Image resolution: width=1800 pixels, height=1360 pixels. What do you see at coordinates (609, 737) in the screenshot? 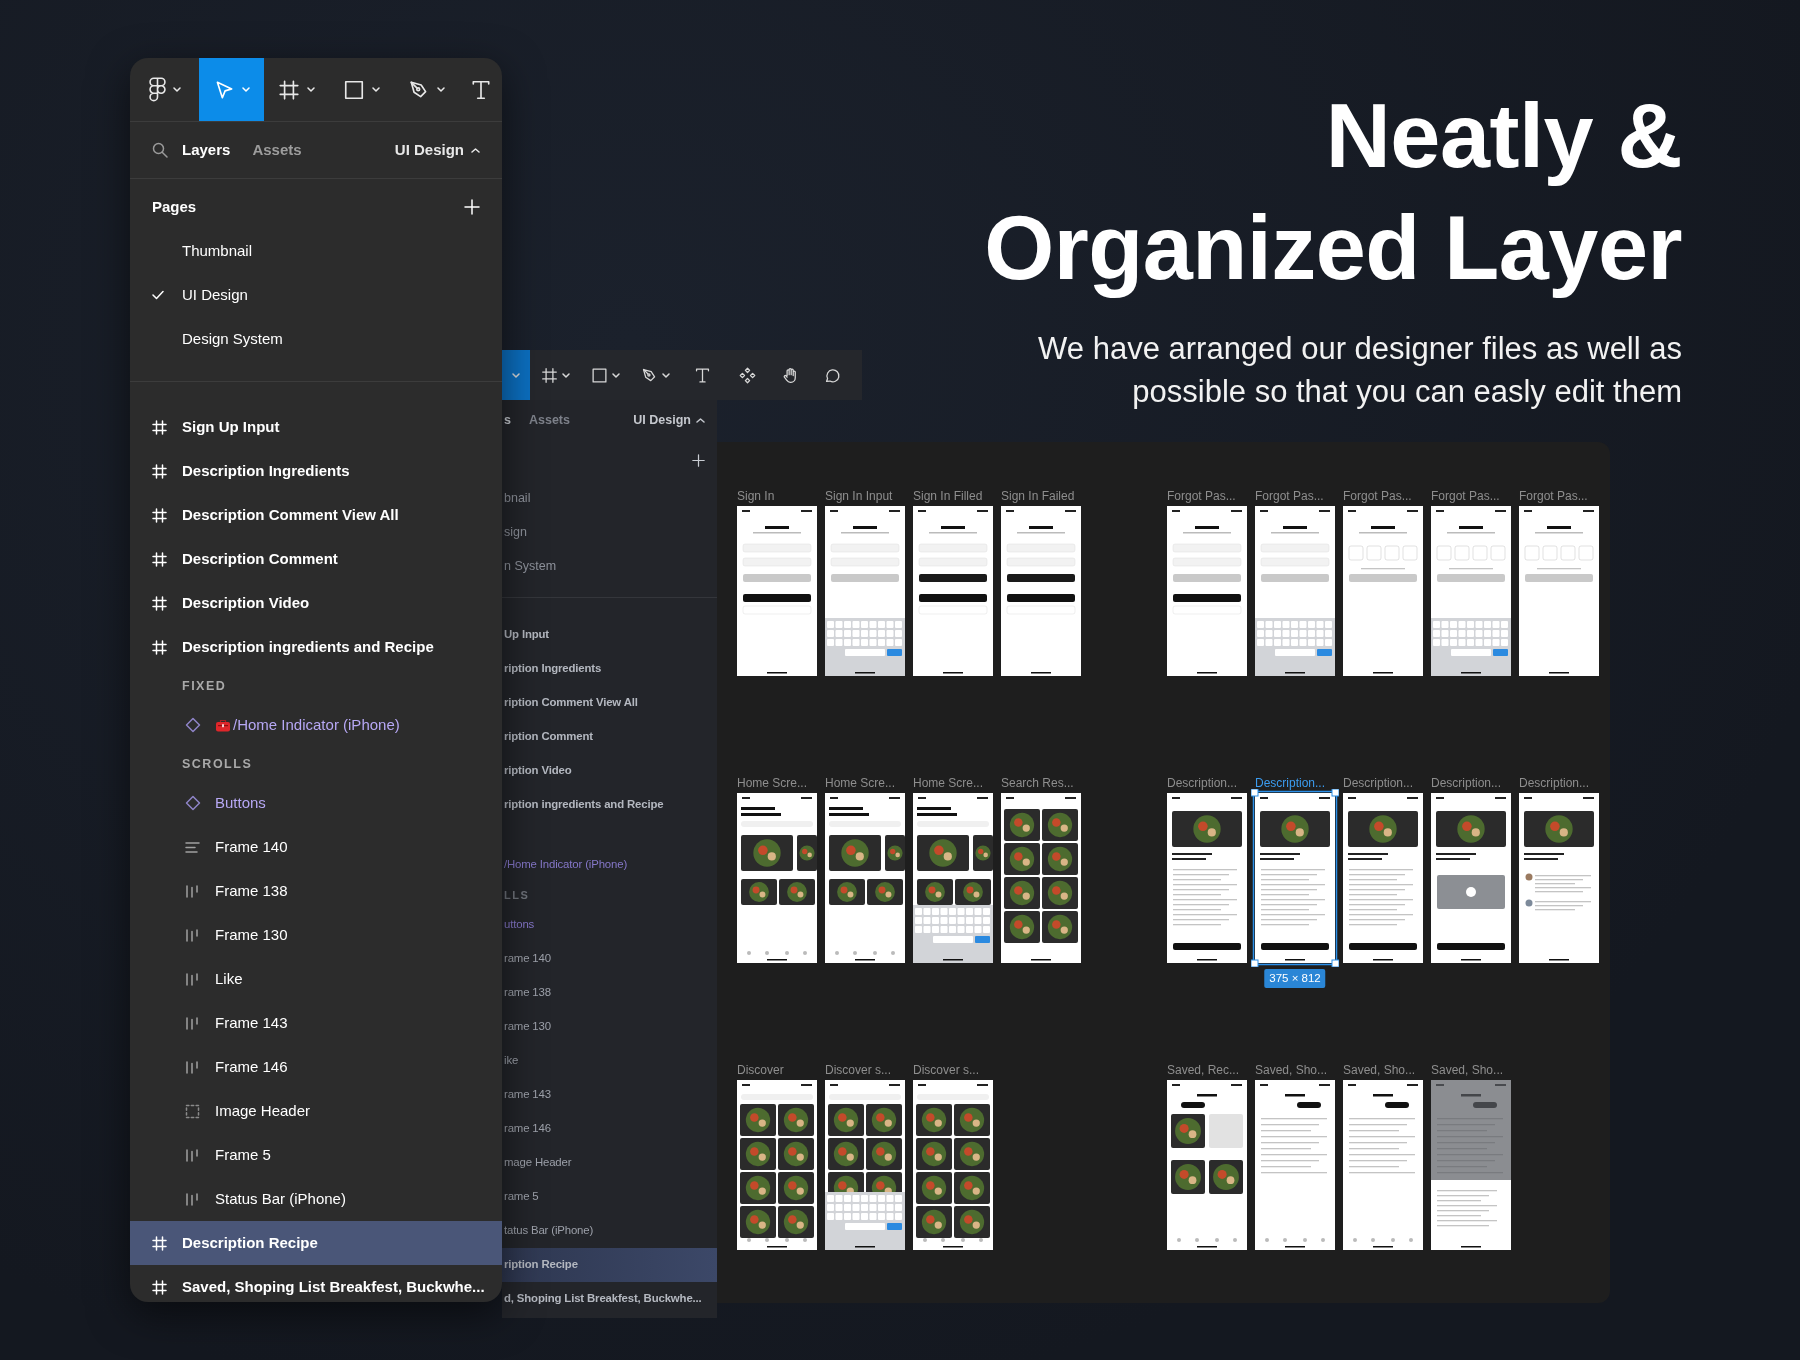
I see `layer-item: ription Comment` at bounding box center [609, 737].